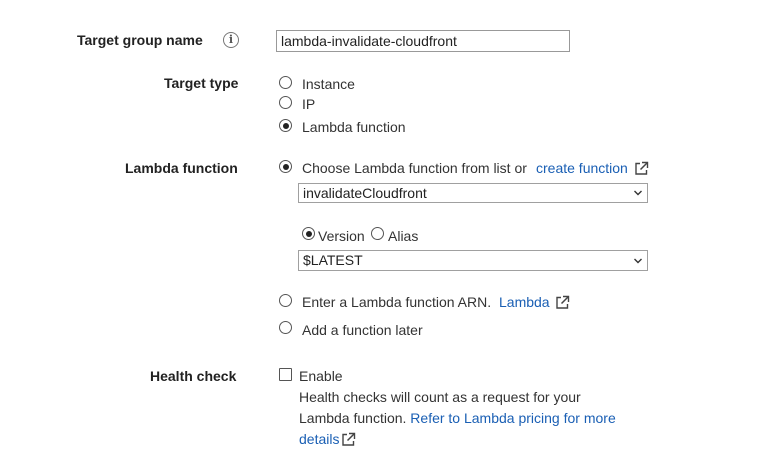 The height and width of the screenshot is (473, 766). Describe the element at coordinates (201, 83) in the screenshot. I see `target-type-label: Target type` at that location.